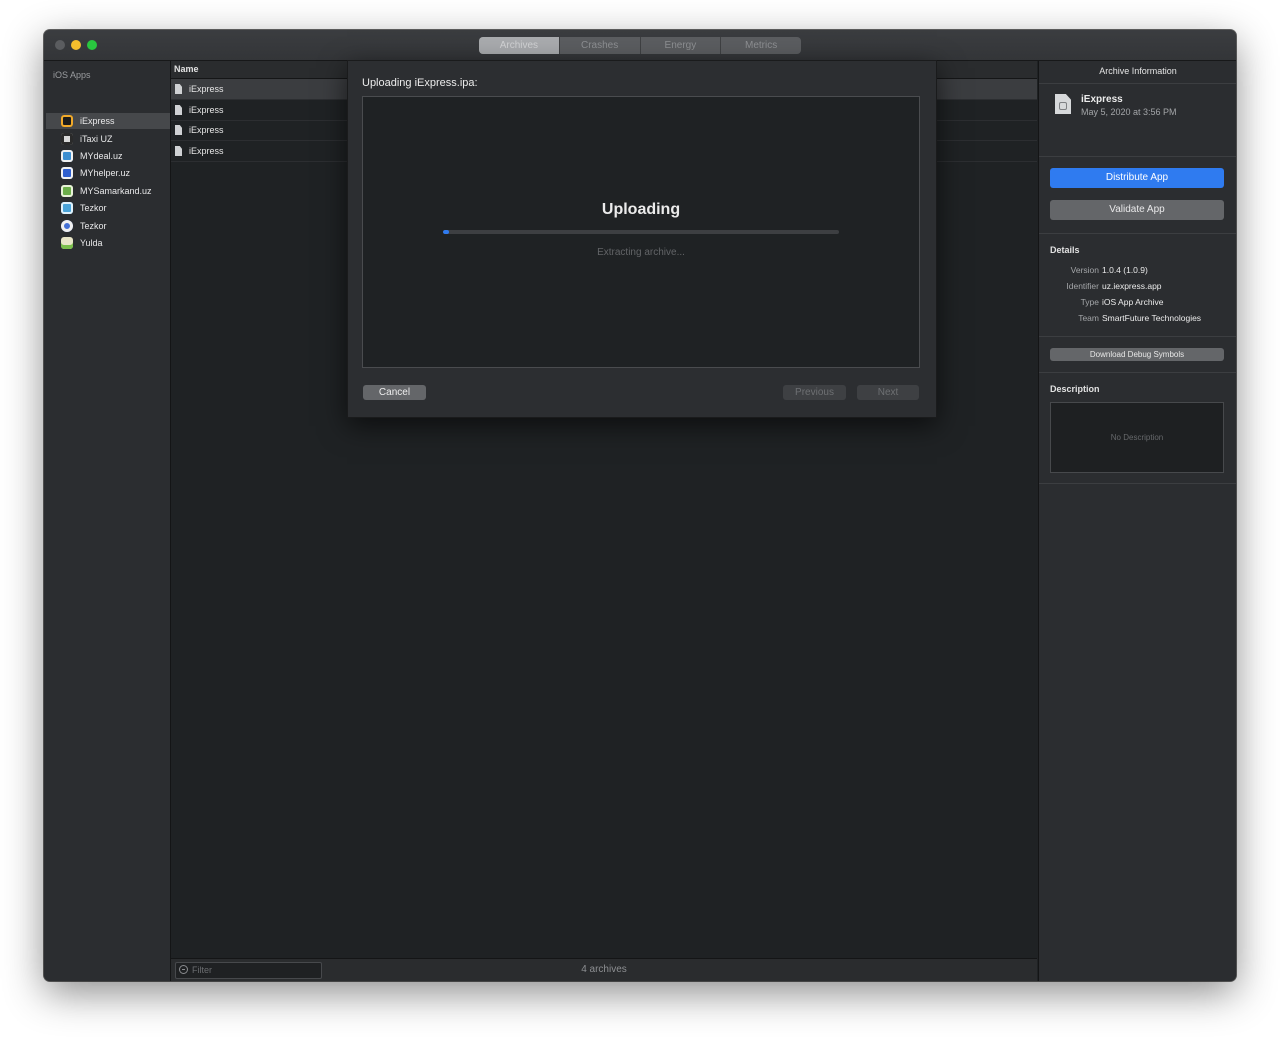 This screenshot has width=1280, height=1040. What do you see at coordinates (1137, 354) in the screenshot?
I see `download-debug-symbols-button: Download Debug Symbols` at bounding box center [1137, 354].